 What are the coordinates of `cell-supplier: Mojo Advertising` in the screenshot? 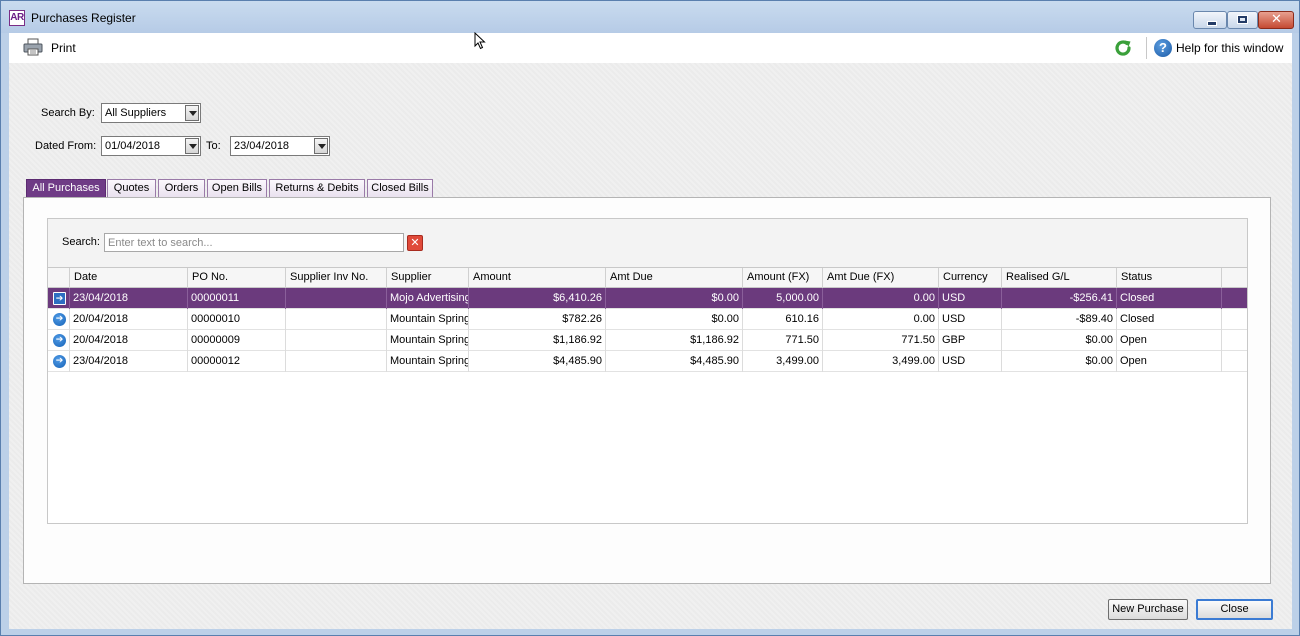 It's located at (428, 298).